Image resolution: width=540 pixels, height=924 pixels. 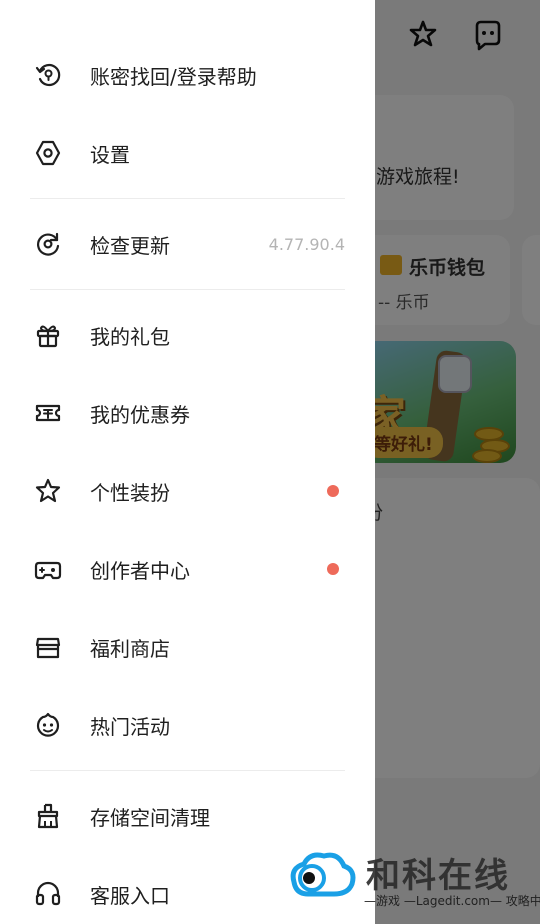 I want to click on settings-icon, so click(x=48, y=153).